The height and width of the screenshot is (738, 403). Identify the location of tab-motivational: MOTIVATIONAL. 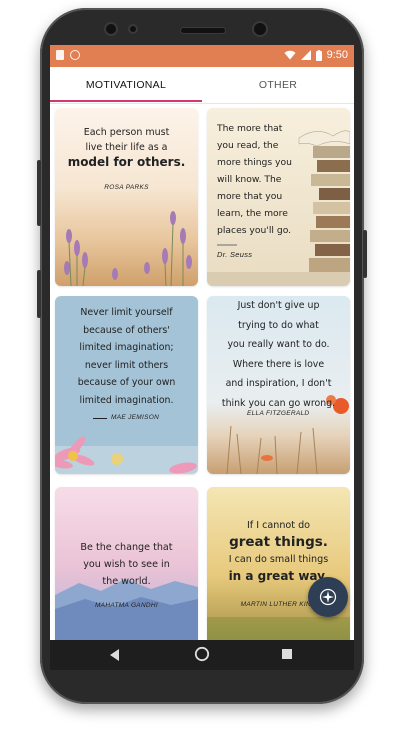
(126, 85).